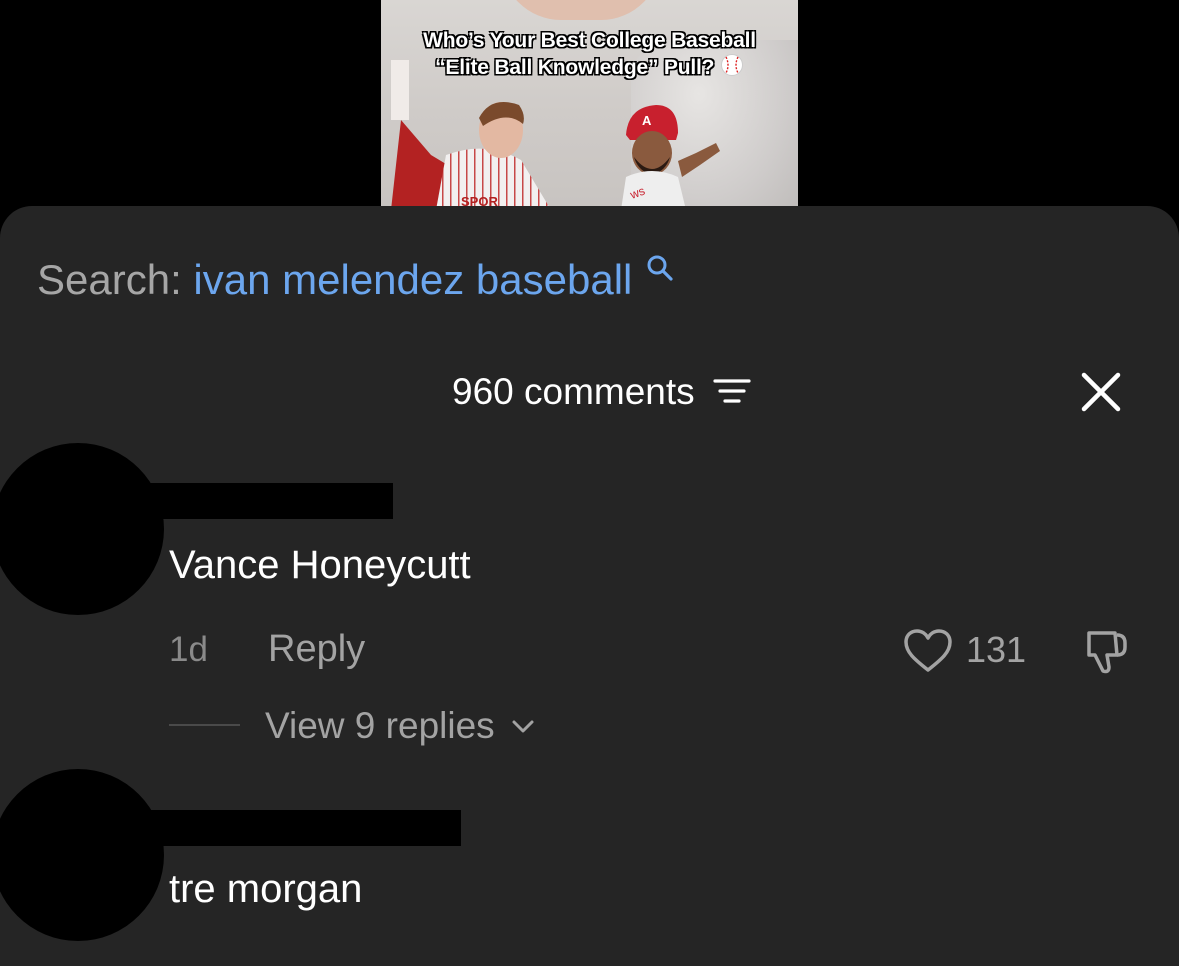 The height and width of the screenshot is (966, 1179). What do you see at coordinates (732, 391) in the screenshot?
I see `sort-icon` at bounding box center [732, 391].